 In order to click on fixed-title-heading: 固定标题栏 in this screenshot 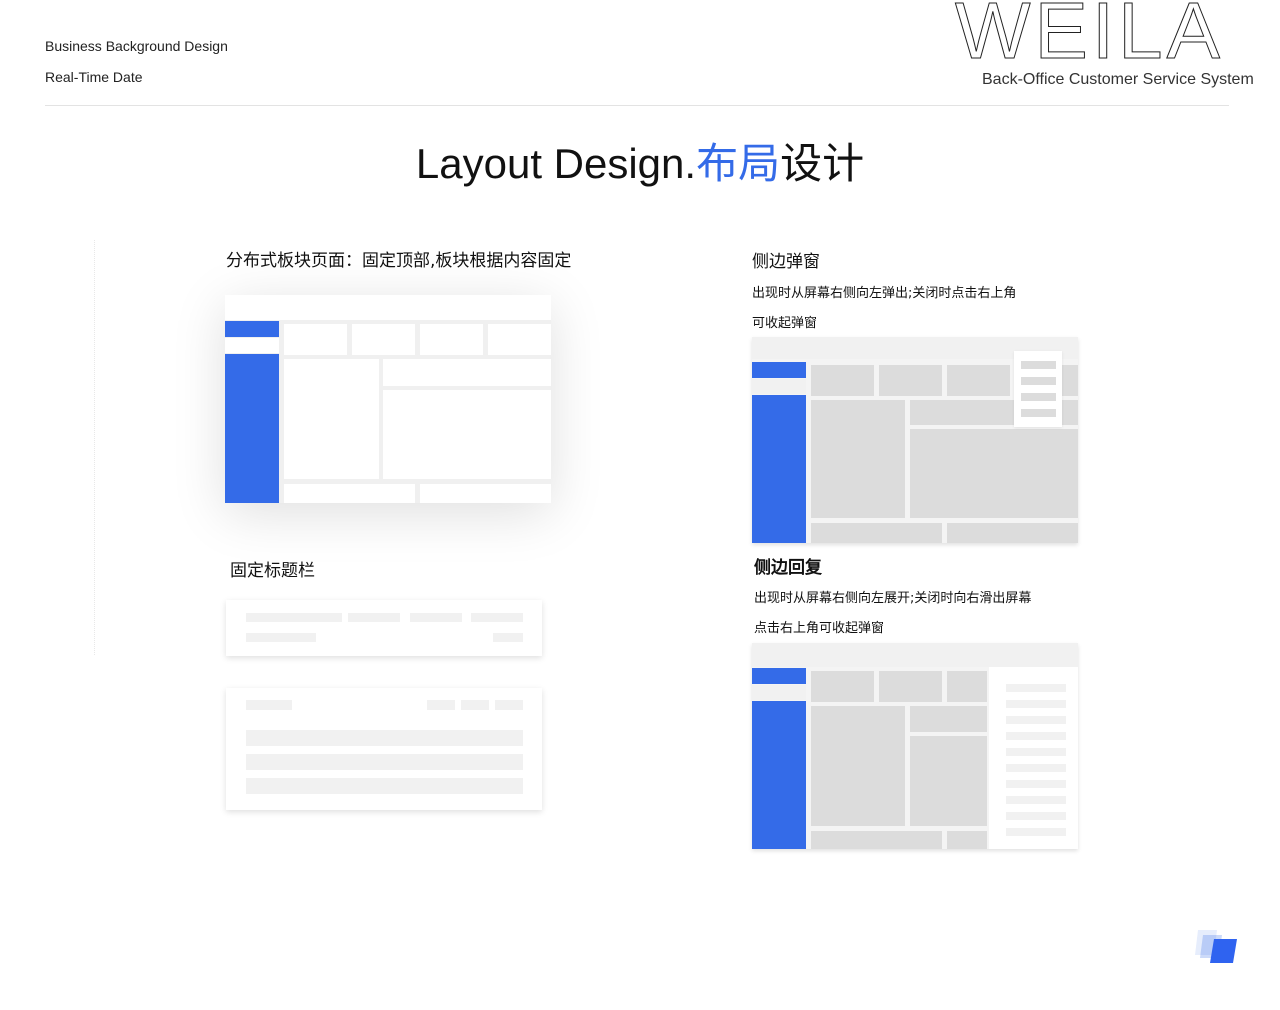, I will do `click(272, 571)`.